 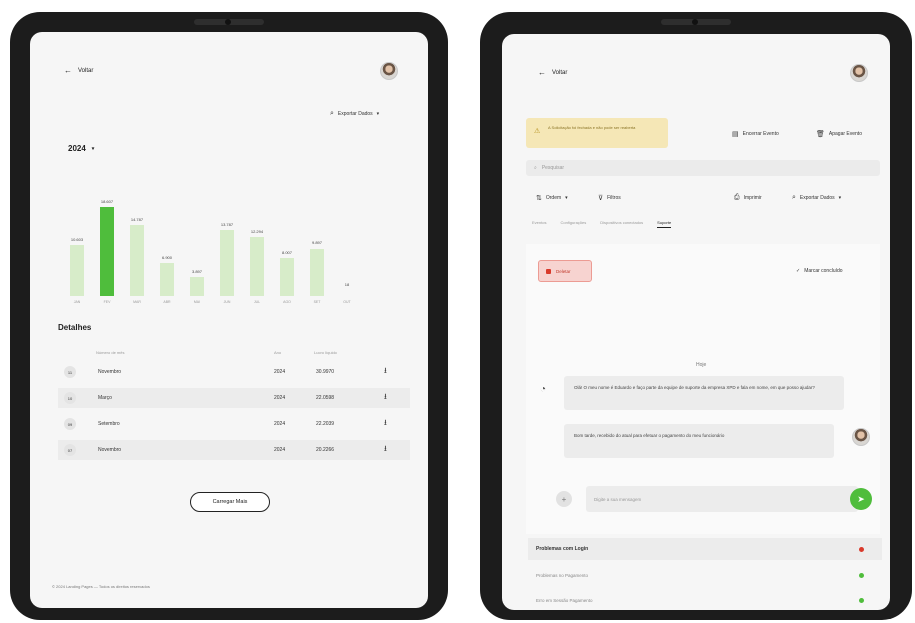 I want to click on bar-value-label: 6.900, so click(x=166, y=257).